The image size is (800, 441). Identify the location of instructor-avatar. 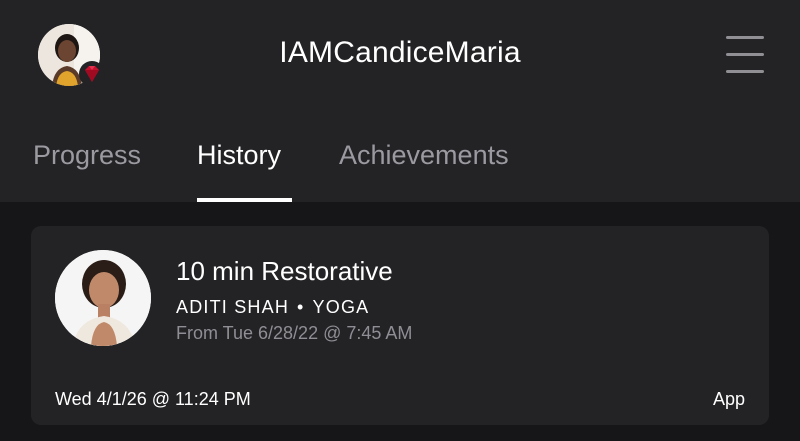
(103, 298).